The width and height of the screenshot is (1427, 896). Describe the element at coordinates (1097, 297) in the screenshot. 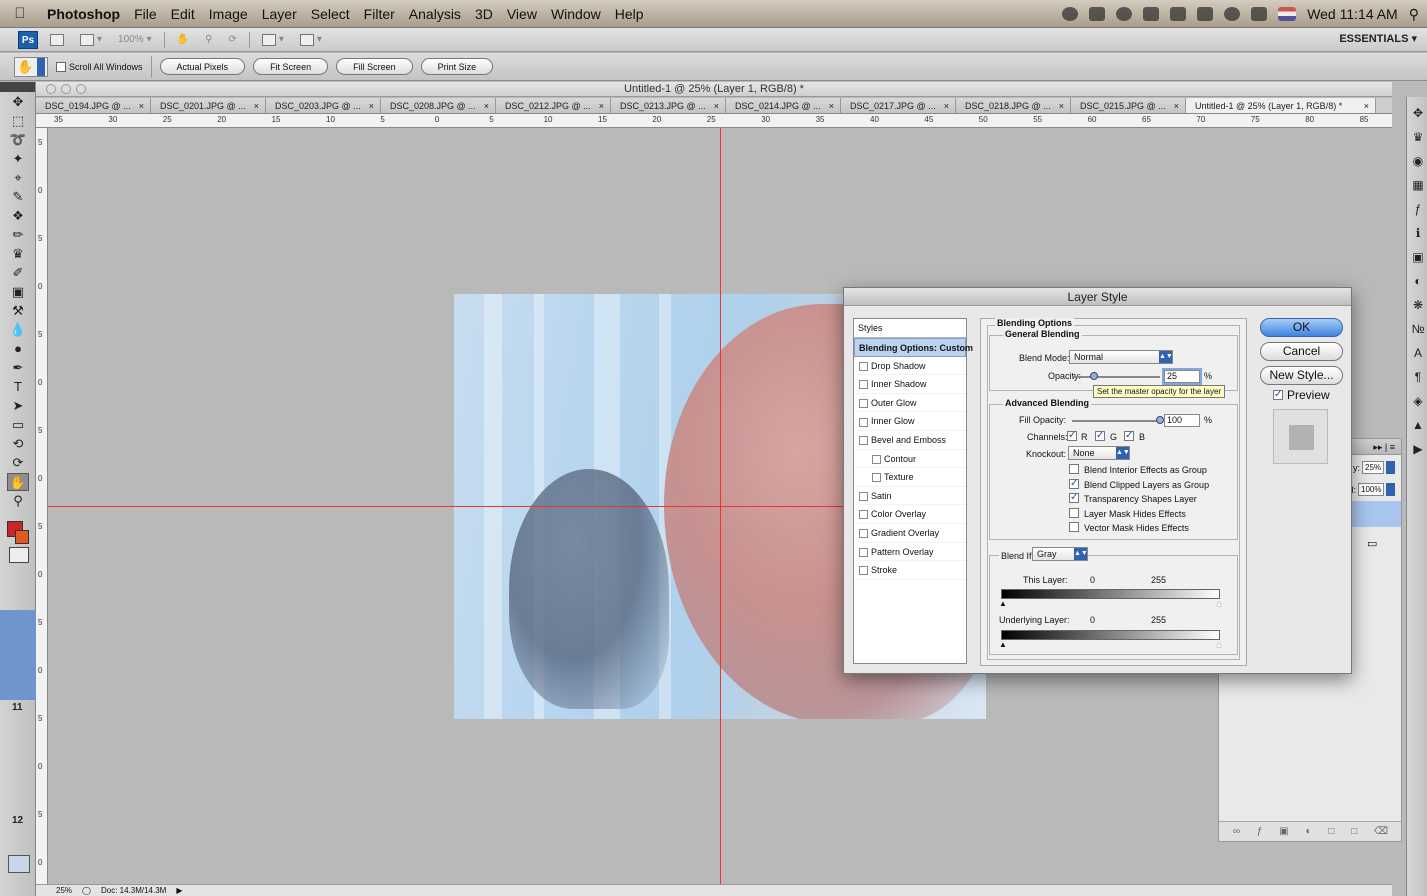

I see `dialog-title: Layer Style` at that location.